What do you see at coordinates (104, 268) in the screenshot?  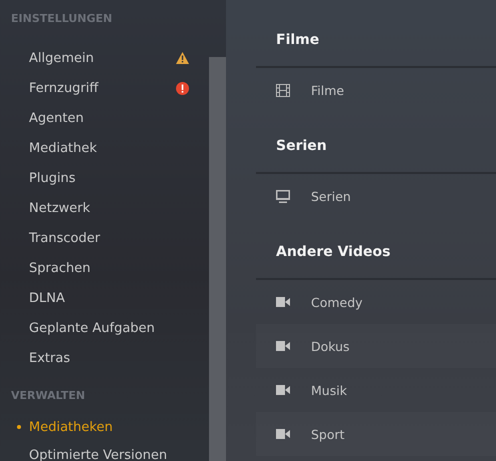 I see `sidebar-item: Sprachen` at bounding box center [104, 268].